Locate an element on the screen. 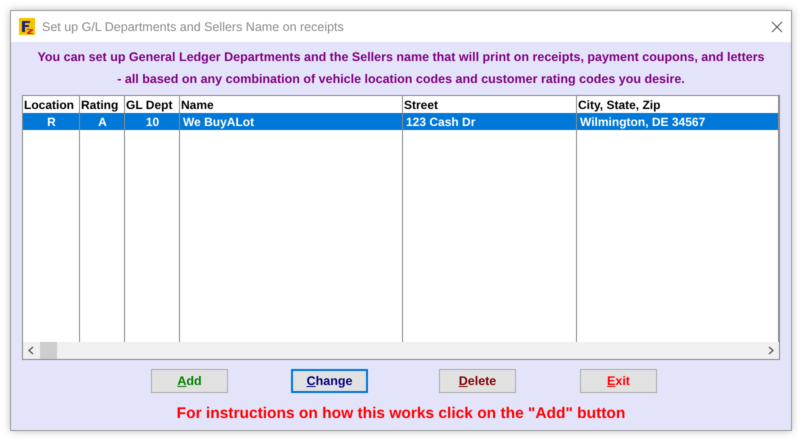 Image resolution: width=804 pixels, height=444 pixels. horizontal-scrollbar is located at coordinates (401, 350).